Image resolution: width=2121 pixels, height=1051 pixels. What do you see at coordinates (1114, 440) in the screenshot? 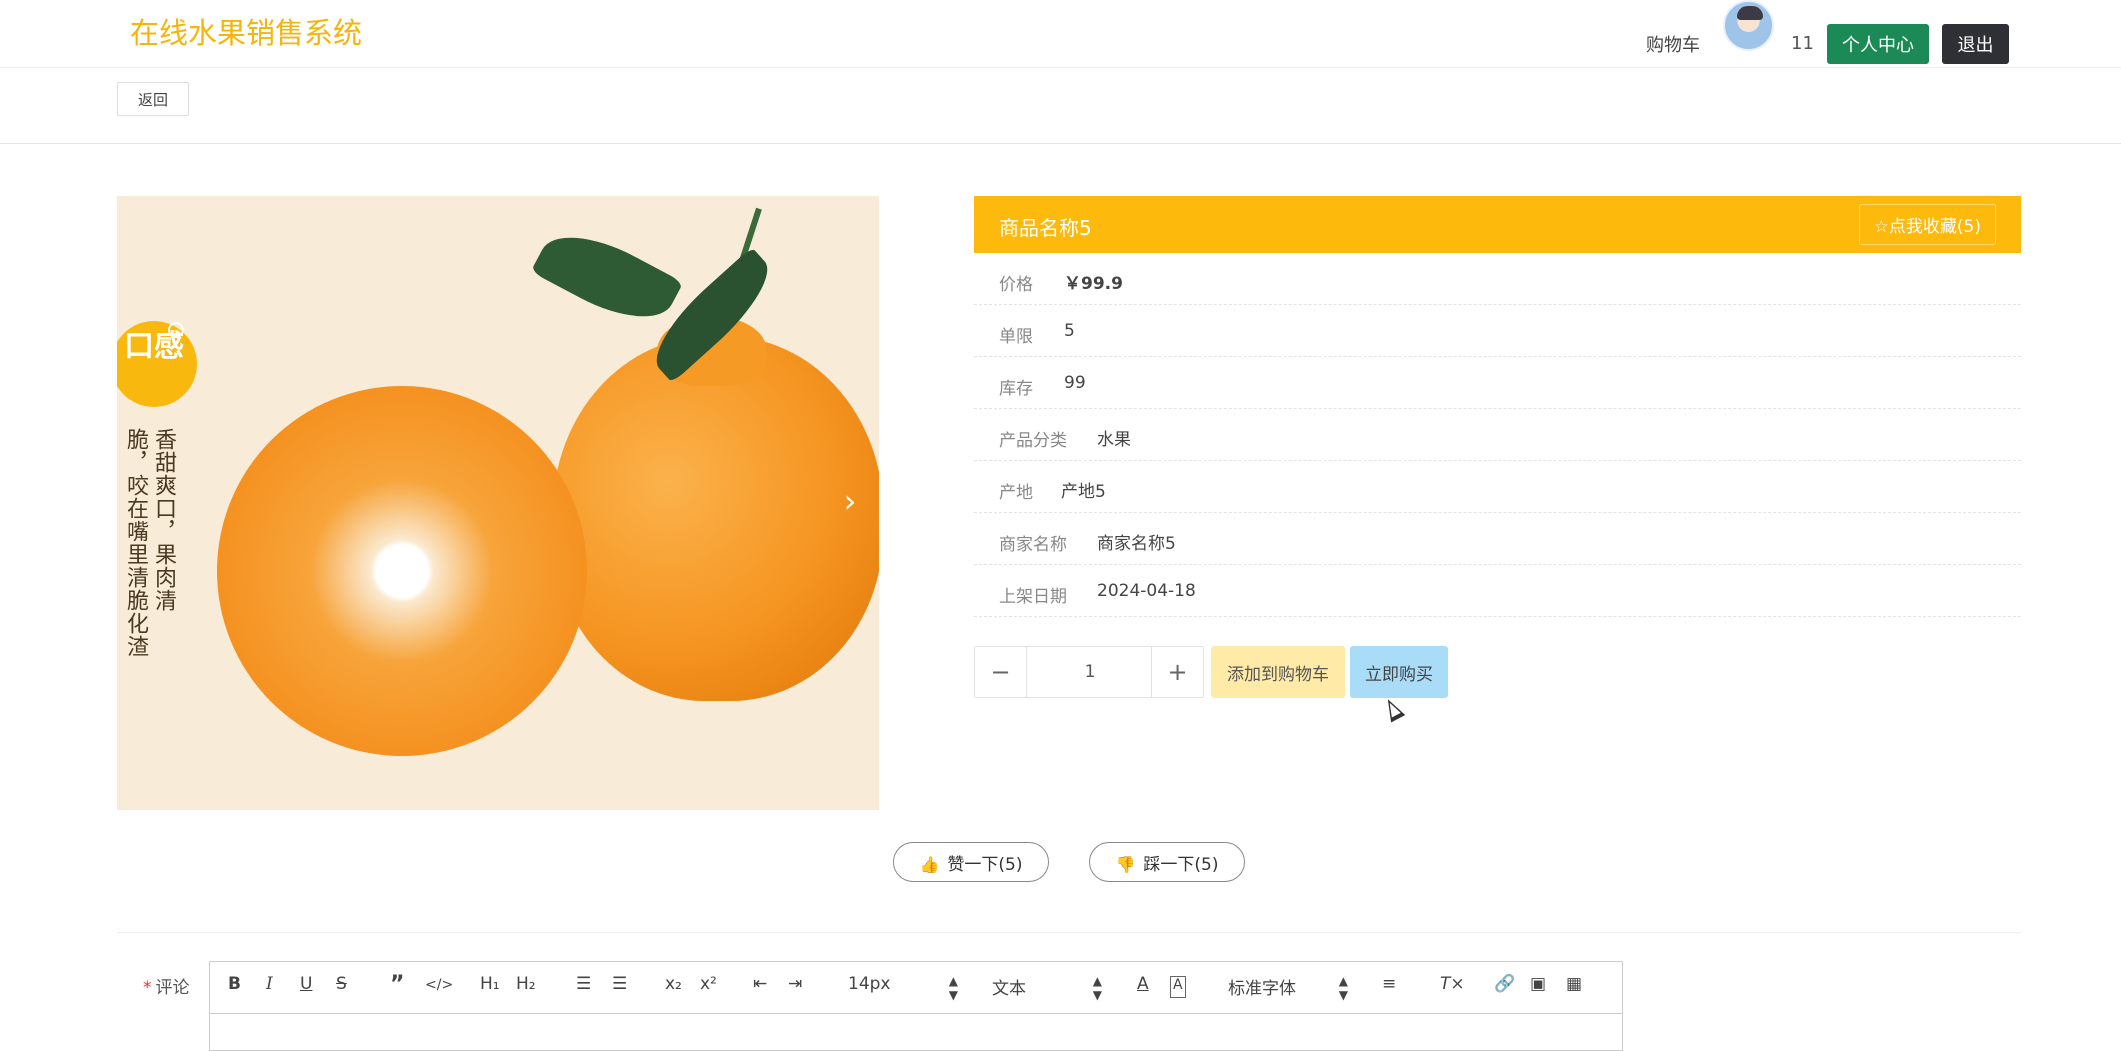
I see `field-value: 水果` at bounding box center [1114, 440].